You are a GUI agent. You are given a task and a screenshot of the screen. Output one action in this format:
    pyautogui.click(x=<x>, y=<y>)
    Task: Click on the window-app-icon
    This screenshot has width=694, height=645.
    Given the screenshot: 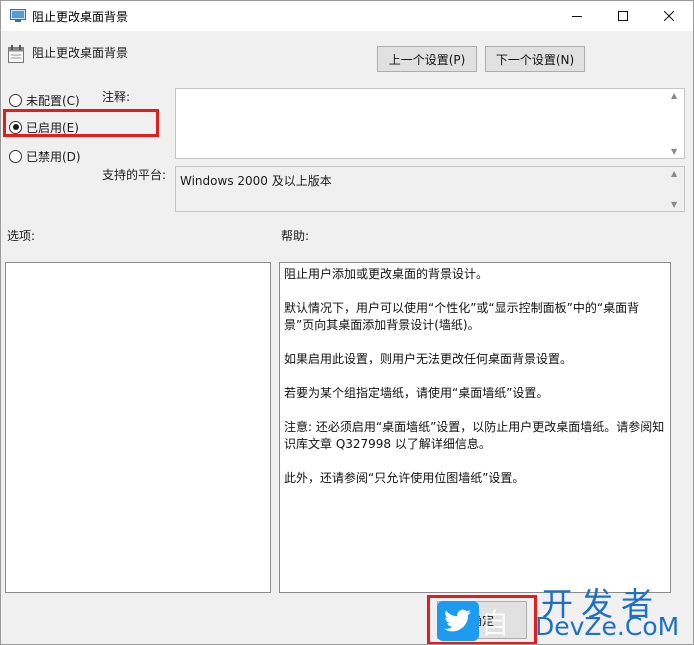 What is the action you would take?
    pyautogui.click(x=18, y=16)
    